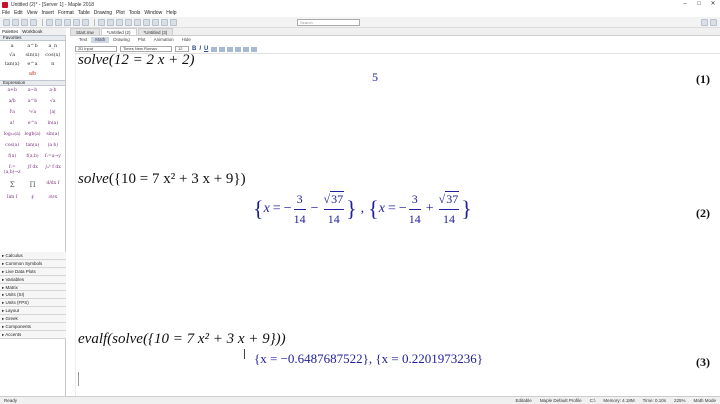 The image size is (720, 404). What do you see at coordinates (128, 22) in the screenshot?
I see `execute-icon` at bounding box center [128, 22].